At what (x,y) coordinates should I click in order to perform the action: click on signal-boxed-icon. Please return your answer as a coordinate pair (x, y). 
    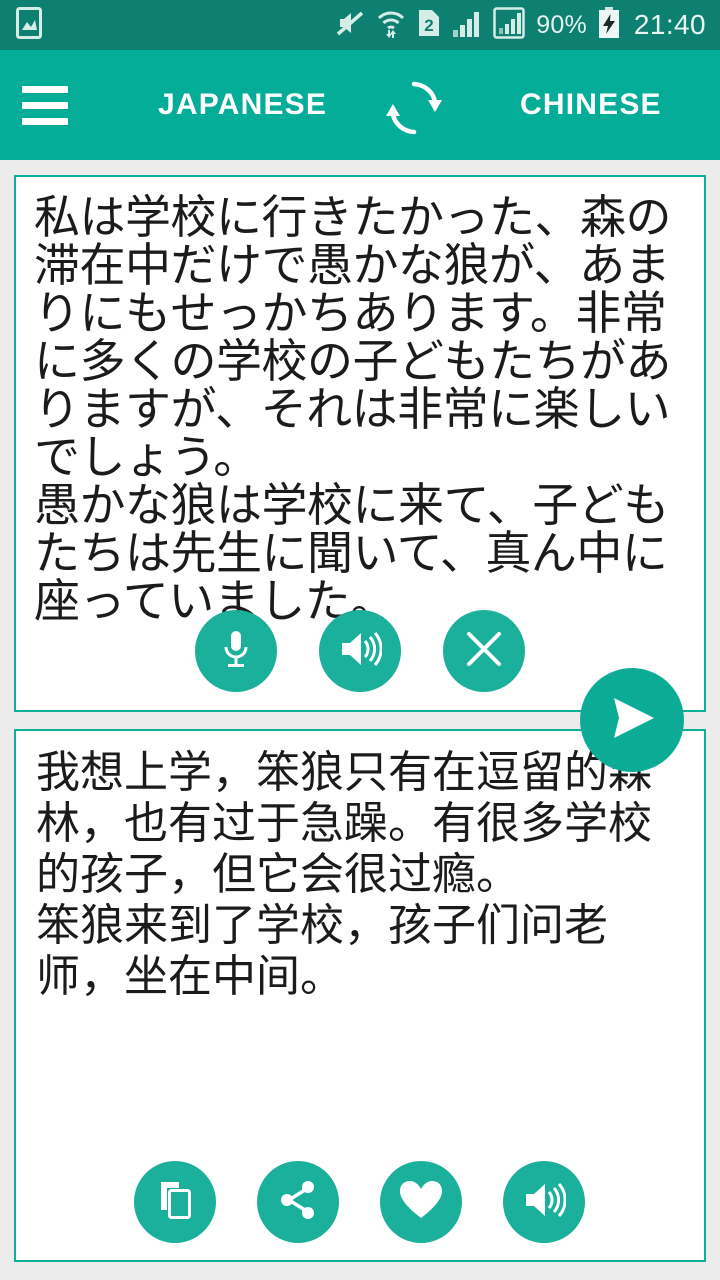
    Looking at the image, I should click on (509, 25).